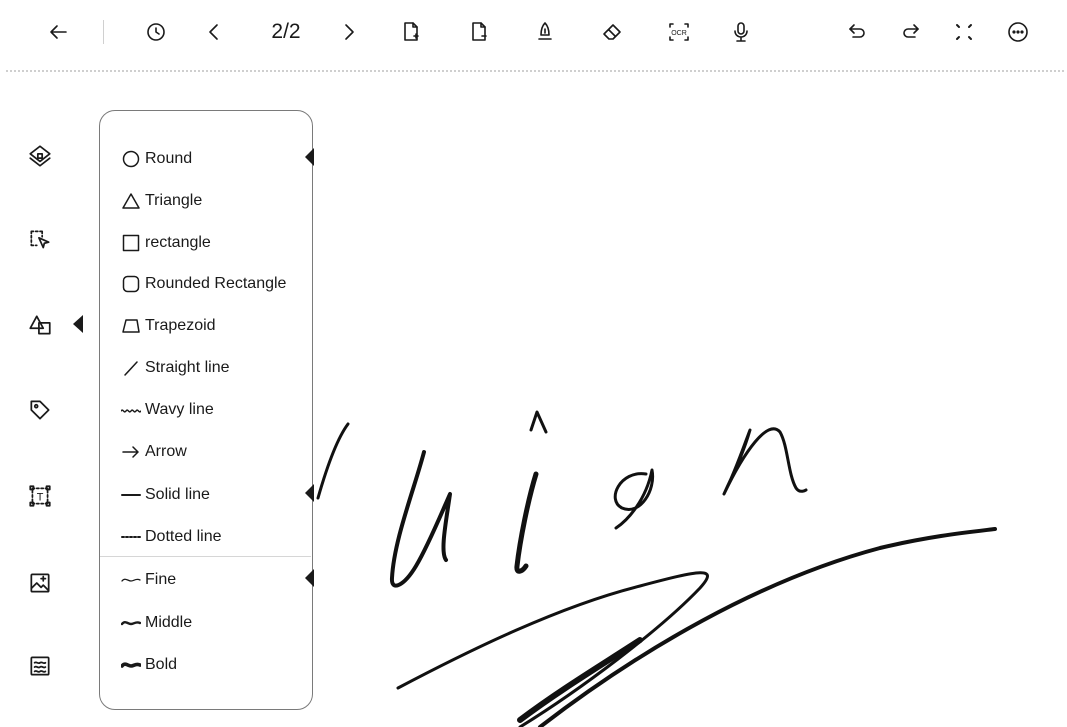  I want to click on pen-icon, so click(545, 31).